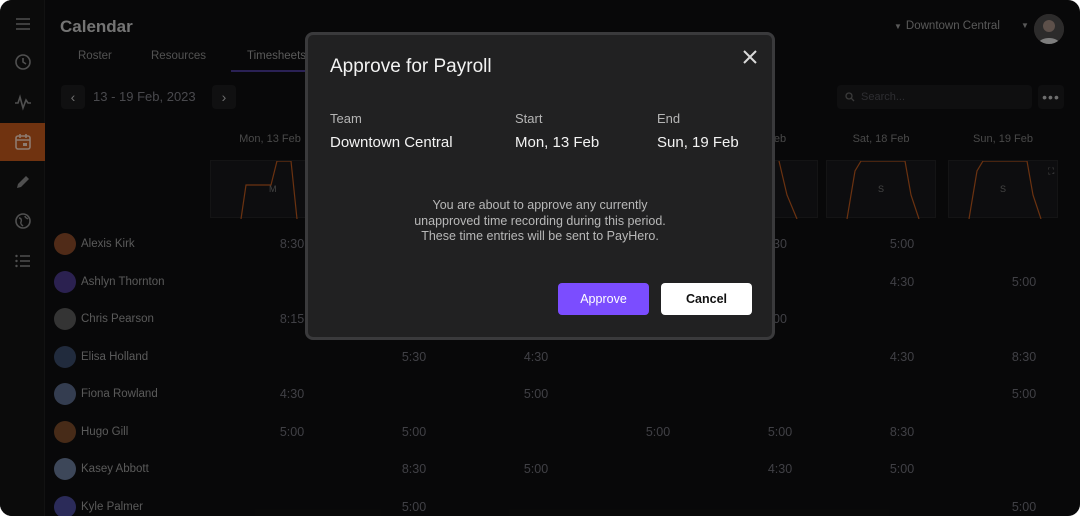 The height and width of the screenshot is (516, 1080). What do you see at coordinates (391, 142) in the screenshot?
I see `team-value: Downtown Central` at bounding box center [391, 142].